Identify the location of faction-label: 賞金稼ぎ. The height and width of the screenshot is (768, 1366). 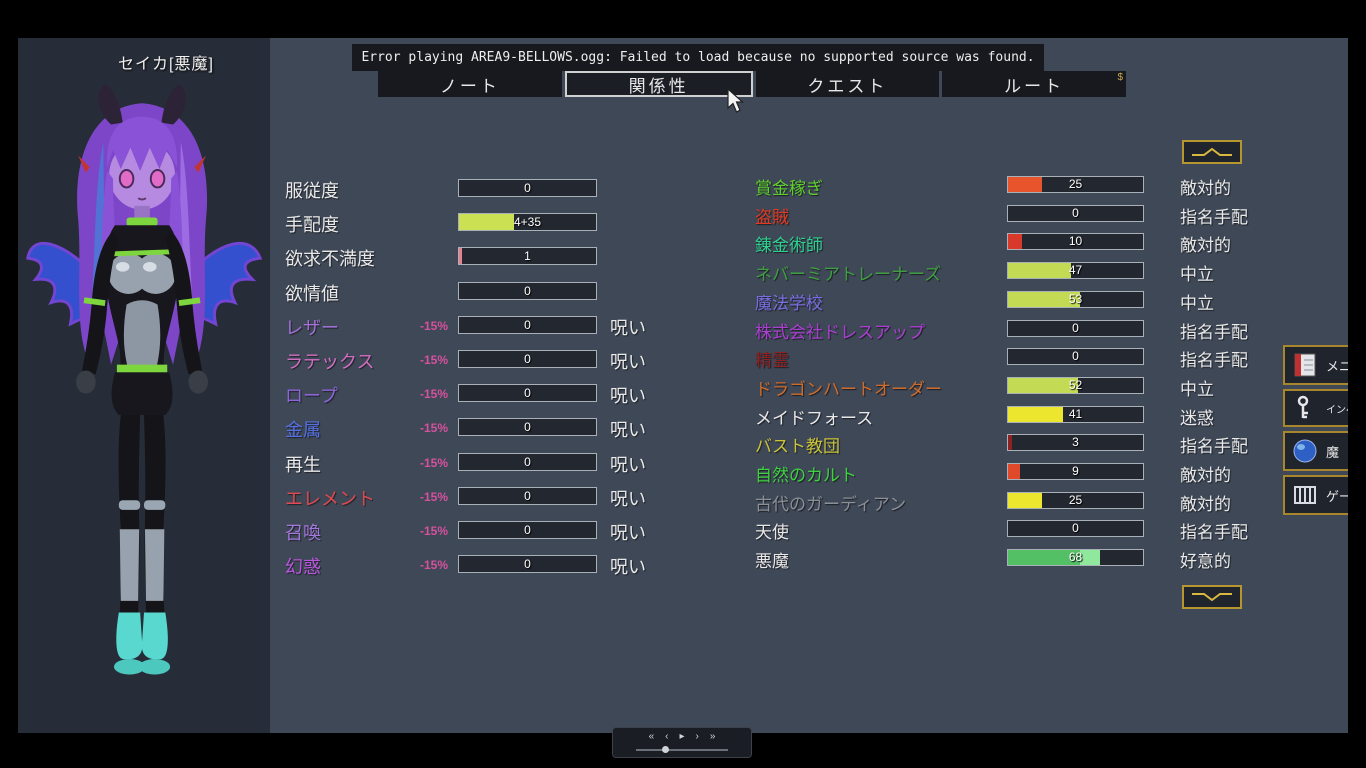
(789, 188).